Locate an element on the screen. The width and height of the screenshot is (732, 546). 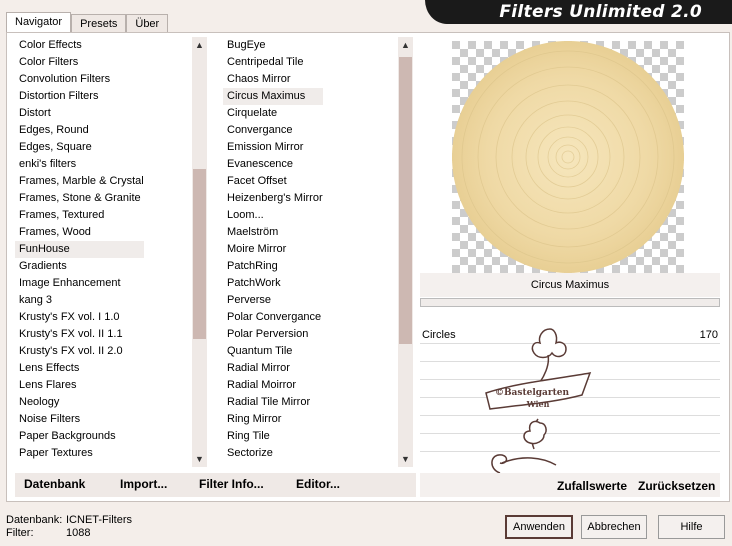
list-item: Moire Mirror is located at coordinates (273, 249).